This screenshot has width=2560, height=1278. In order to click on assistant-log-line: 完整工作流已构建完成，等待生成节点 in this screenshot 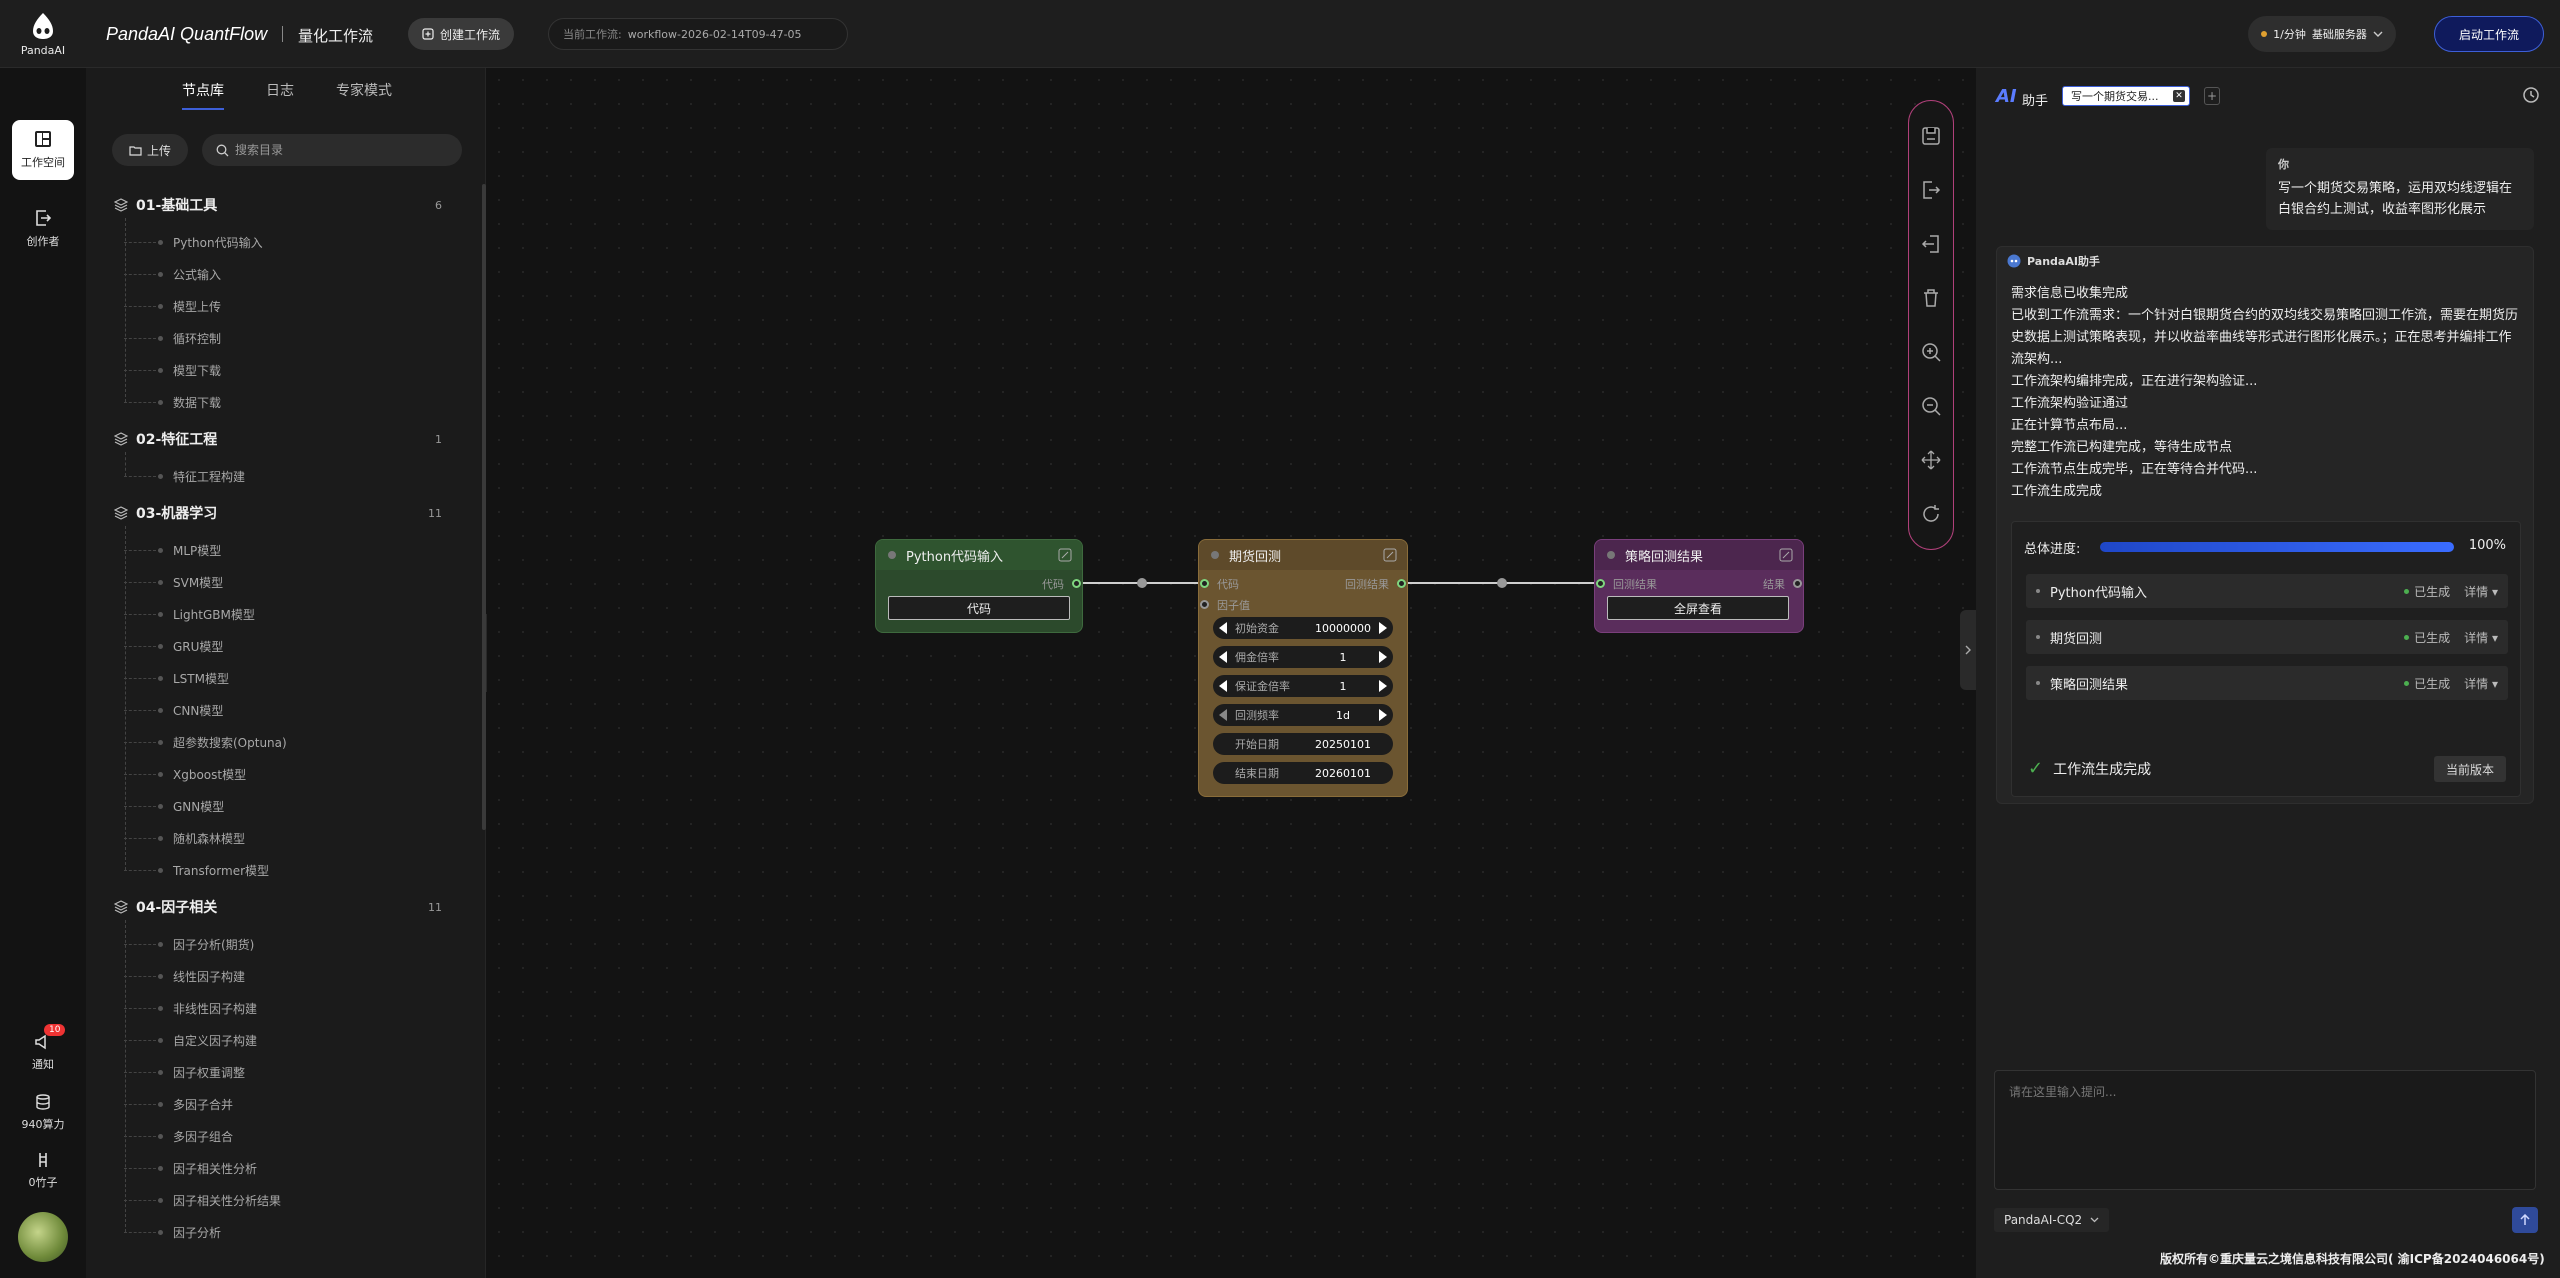, I will do `click(2122, 447)`.